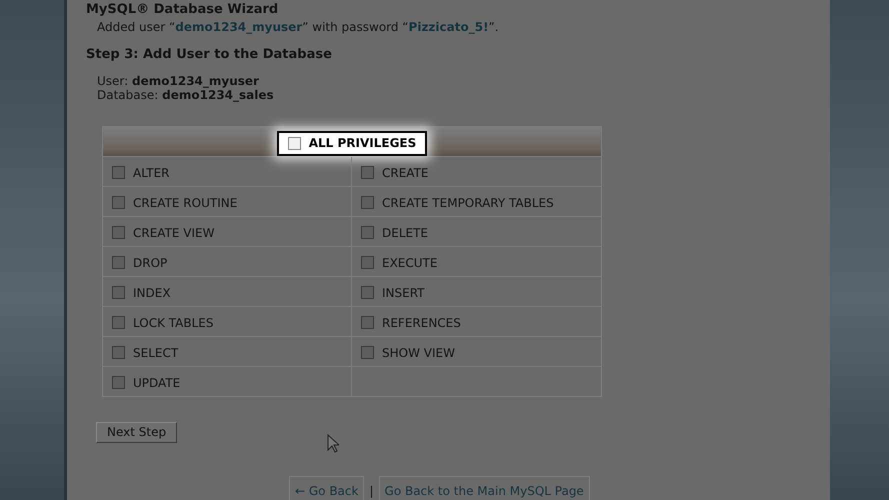 This screenshot has width=889, height=500. Describe the element at coordinates (150, 263) in the screenshot. I see `privilege-label: DROP` at that location.